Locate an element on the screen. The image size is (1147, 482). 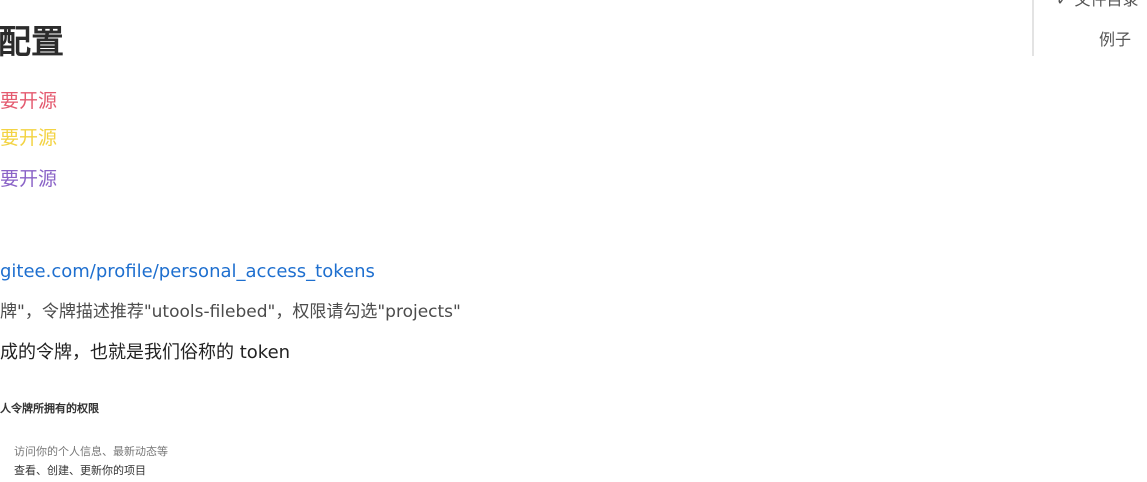
colored-line-yellow: 要开源 is located at coordinates (29, 138).